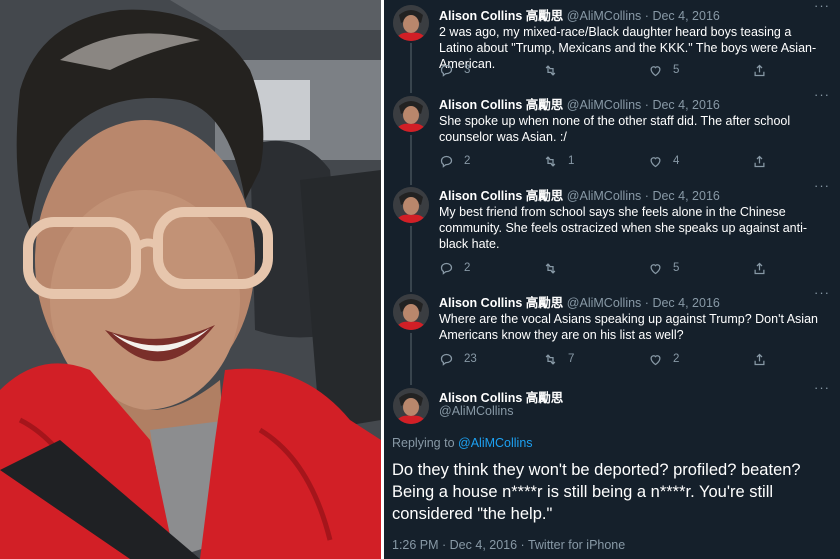 This screenshot has width=840, height=559. Describe the element at coordinates (629, 359) in the screenshot. I see `tweet-actions: 23 7 2` at that location.